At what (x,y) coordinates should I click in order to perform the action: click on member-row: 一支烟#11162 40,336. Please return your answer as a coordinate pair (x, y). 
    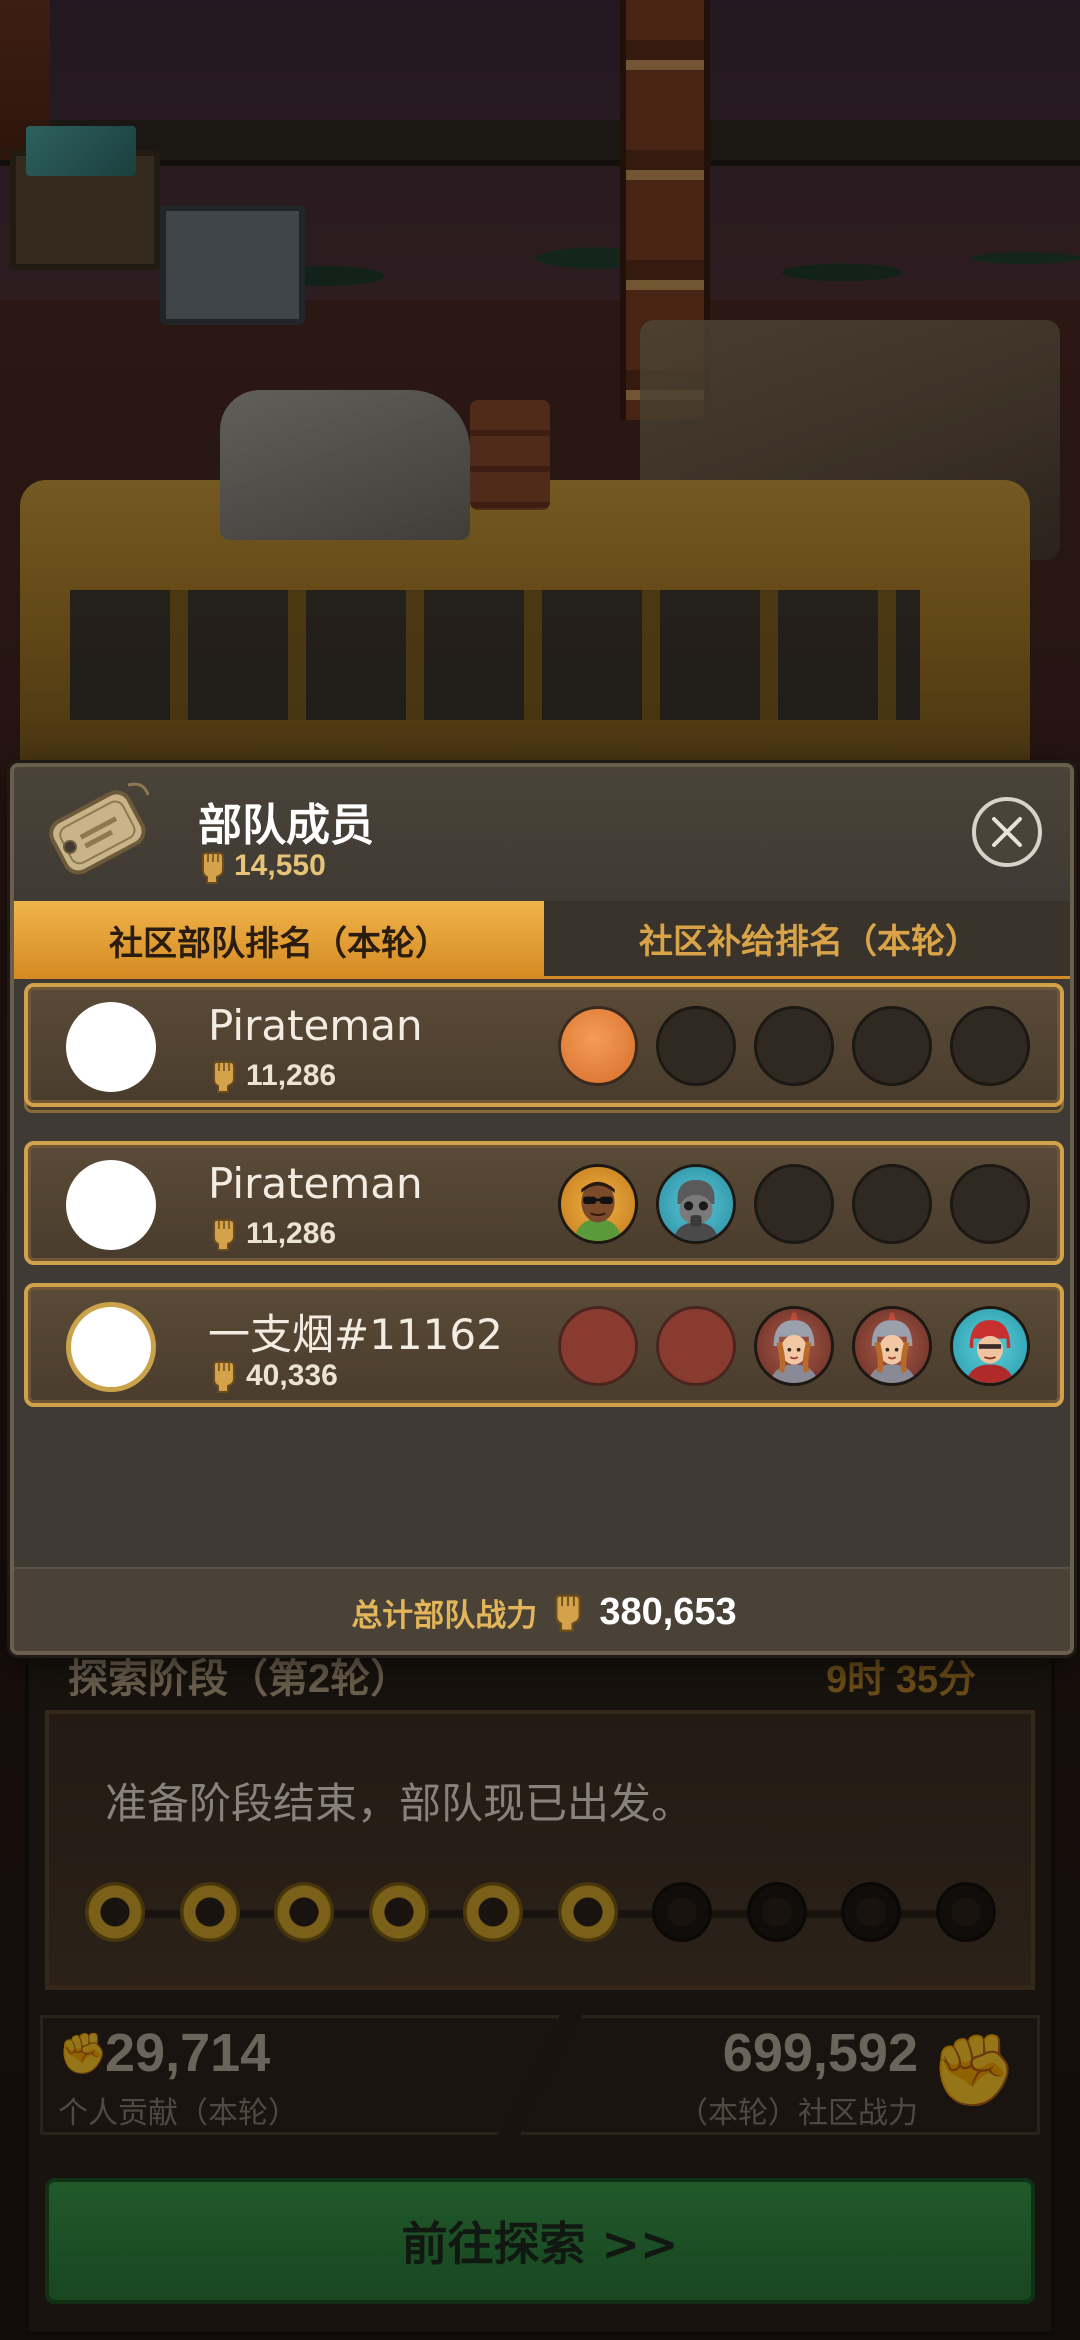
    Looking at the image, I should click on (544, 1345).